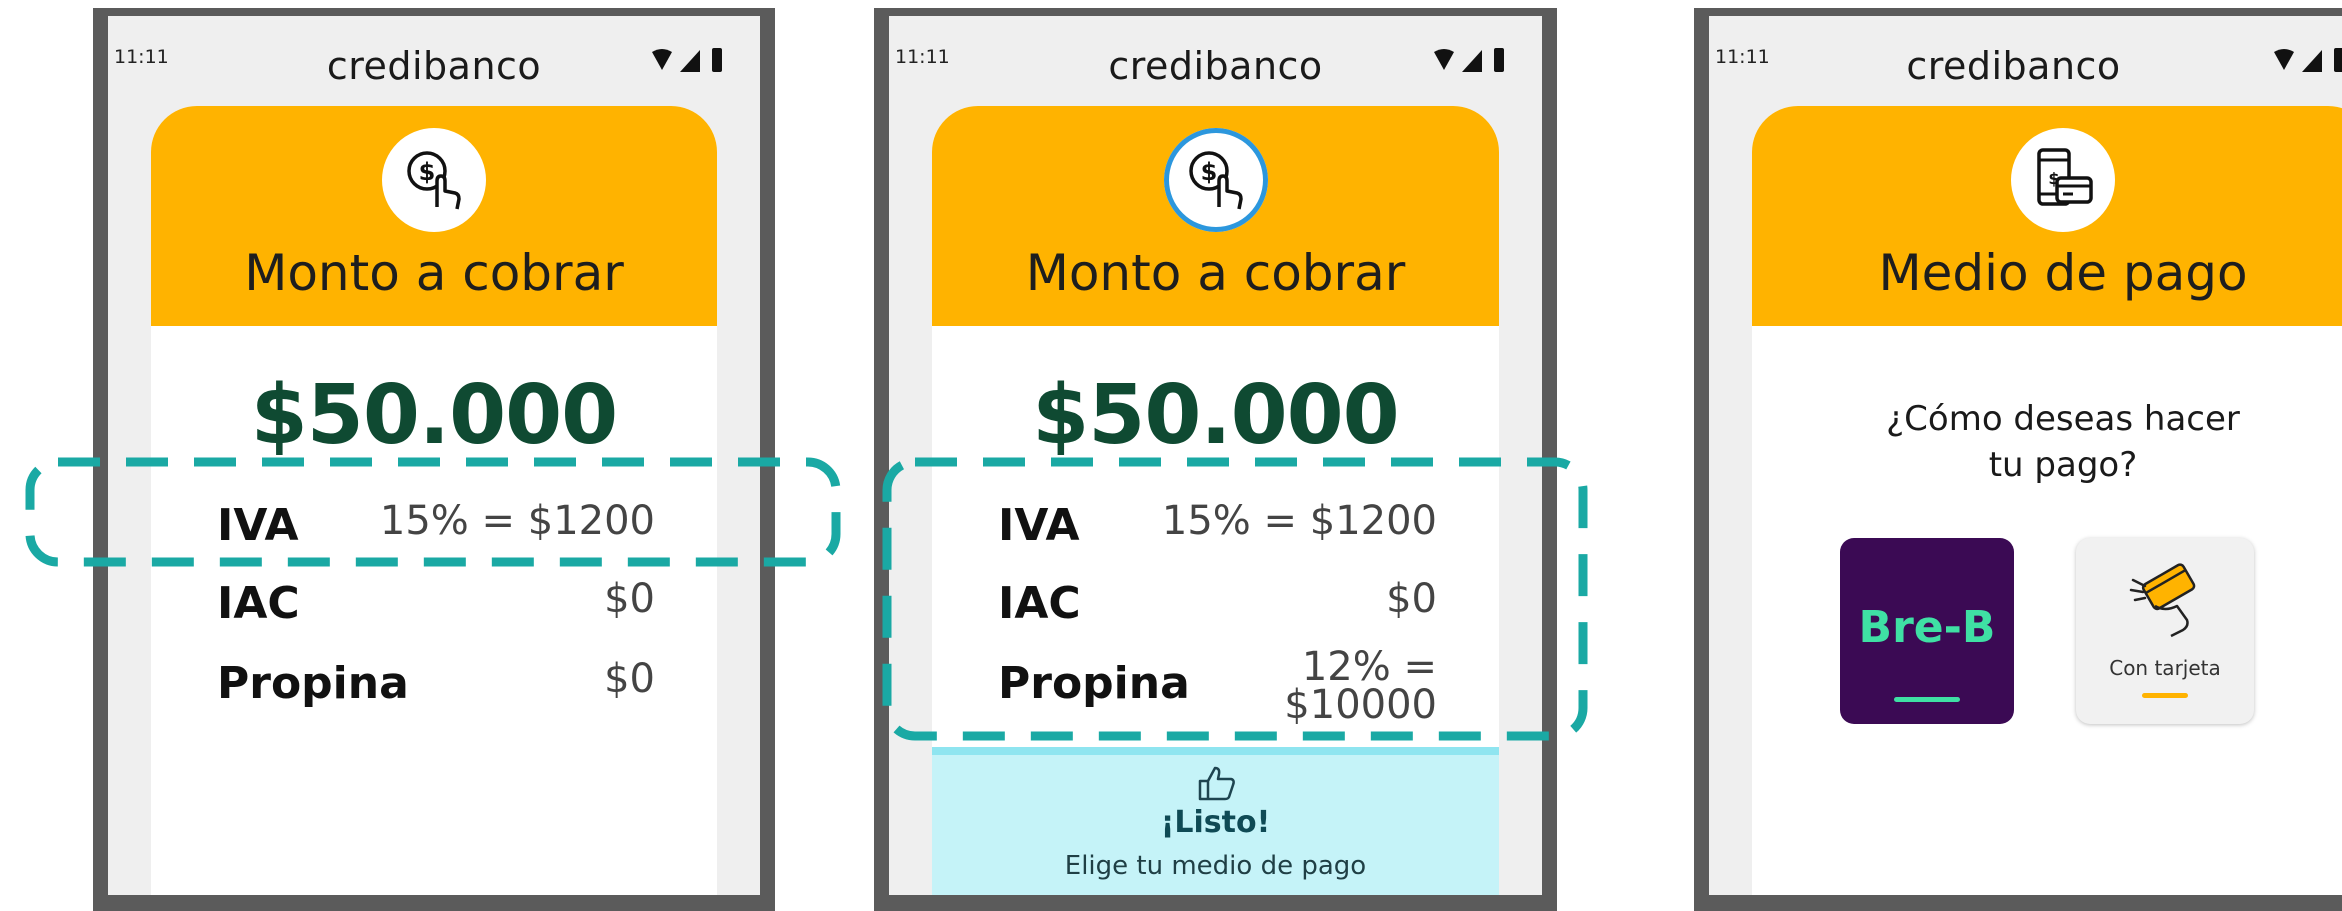 This screenshot has width=2342, height=911. Describe the element at coordinates (2162, 600) in the screenshot. I see `card-tap-icon` at that location.